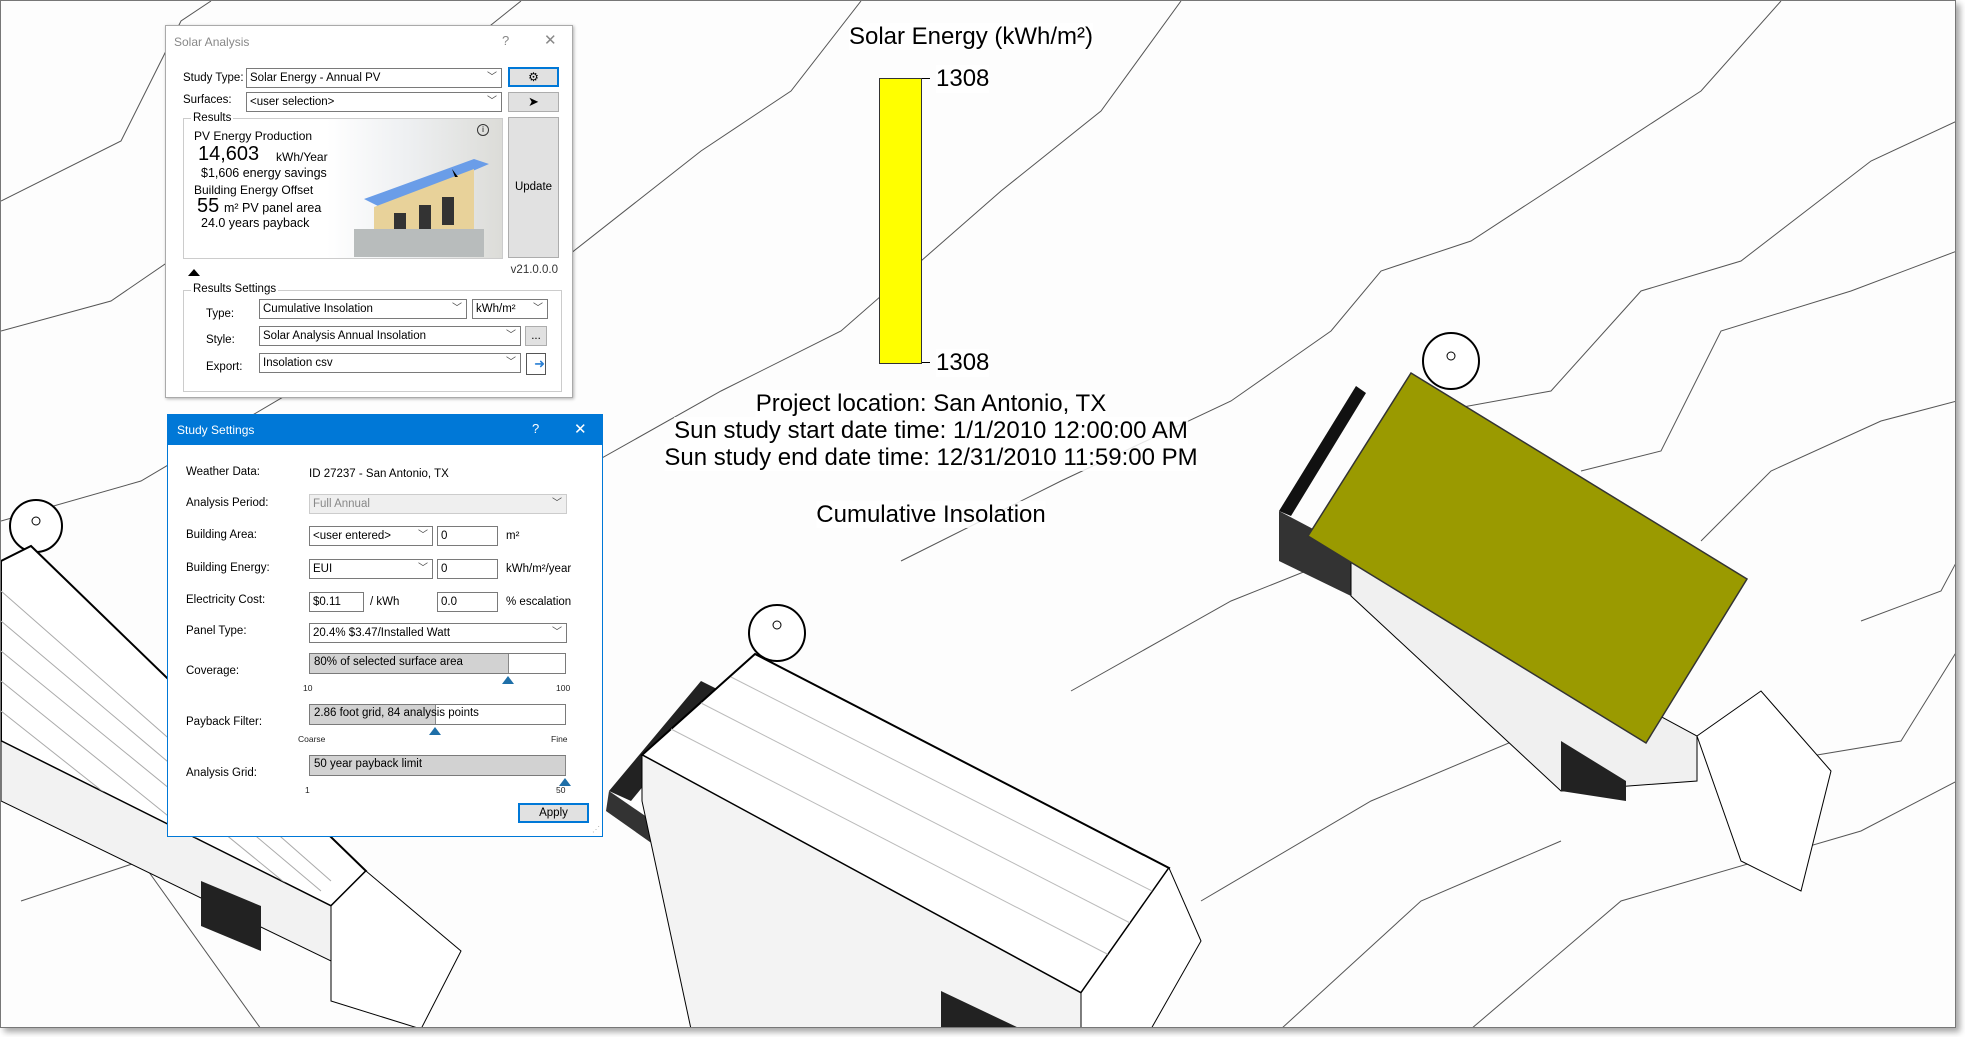 This screenshot has width=1965, height=1037. Describe the element at coordinates (483, 130) in the screenshot. I see `info-icon: i` at that location.